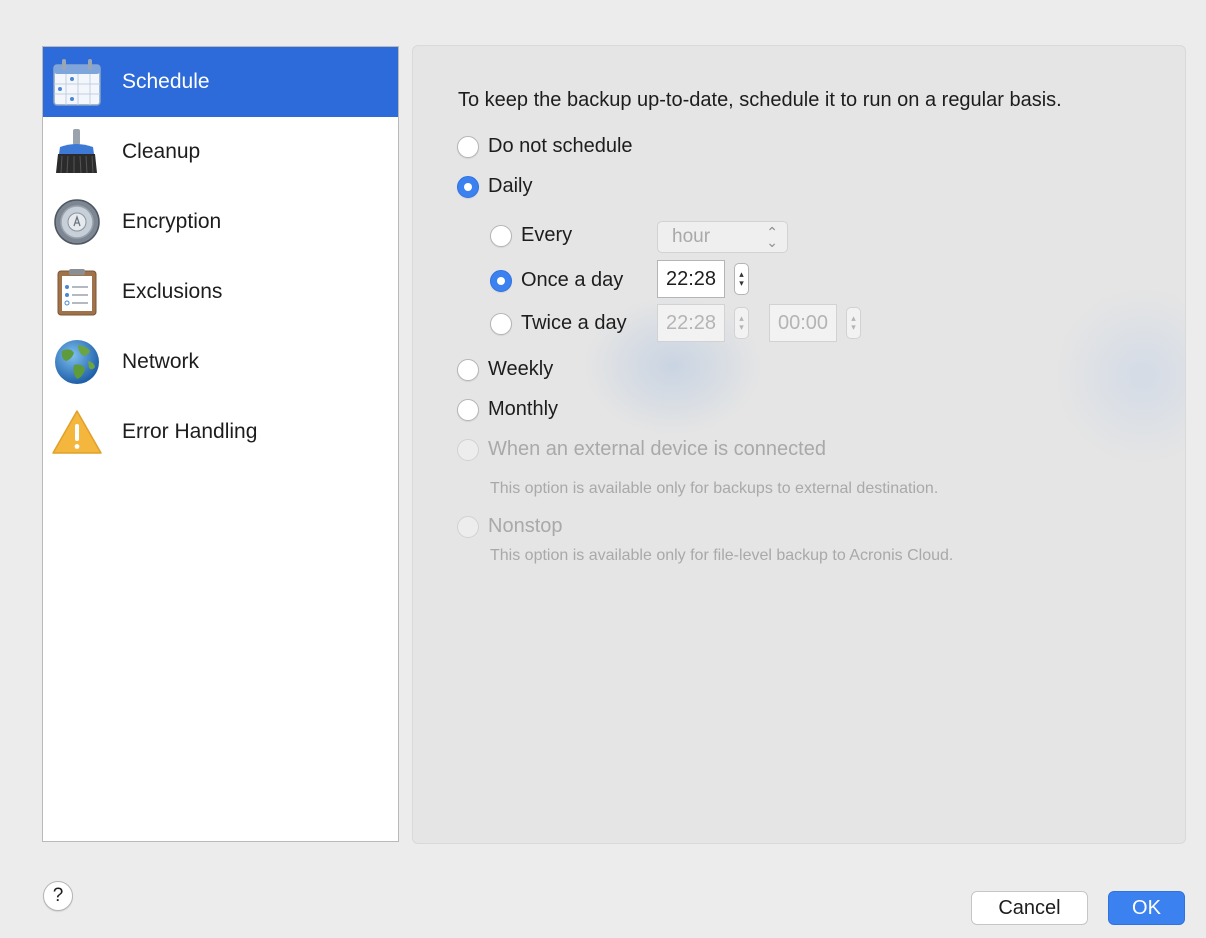 The height and width of the screenshot is (938, 1206). Describe the element at coordinates (1146, 908) in the screenshot. I see `ok-button: OK` at that location.